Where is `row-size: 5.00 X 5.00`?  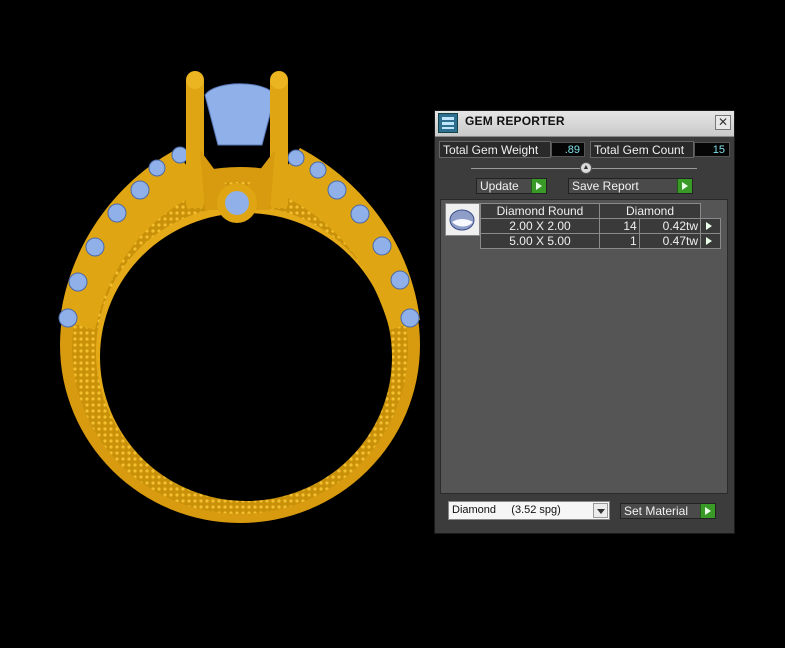
row-size: 5.00 X 5.00 is located at coordinates (540, 241).